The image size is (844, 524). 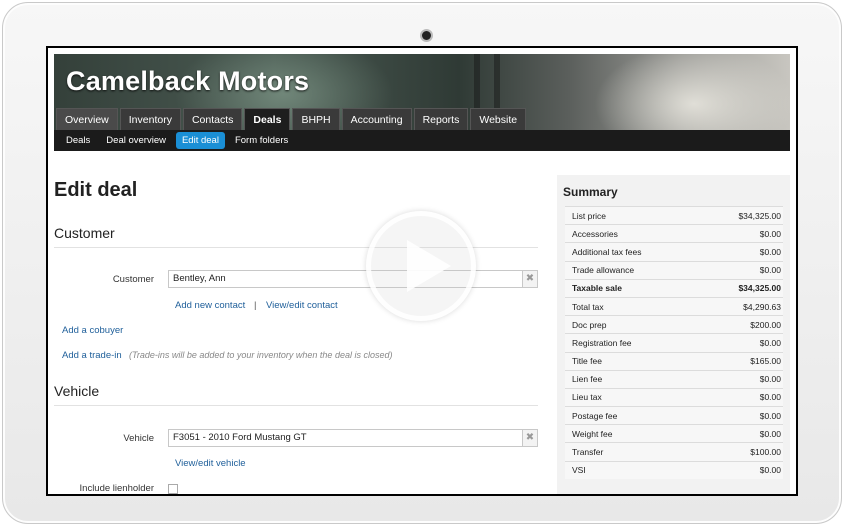 I want to click on summary-row-label: Total tax, so click(x=588, y=306).